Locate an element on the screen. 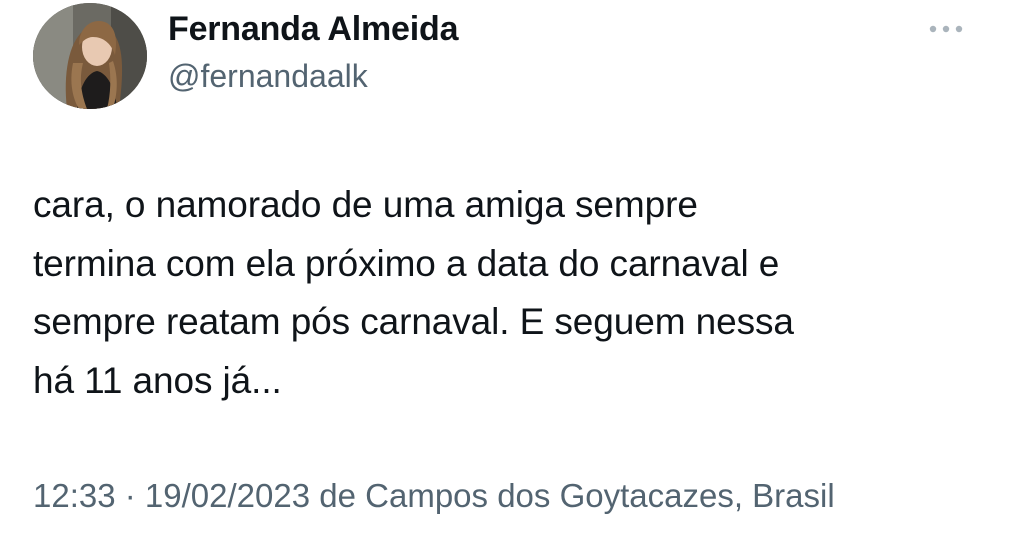  tweet-time: 12:33 is located at coordinates (74, 495).